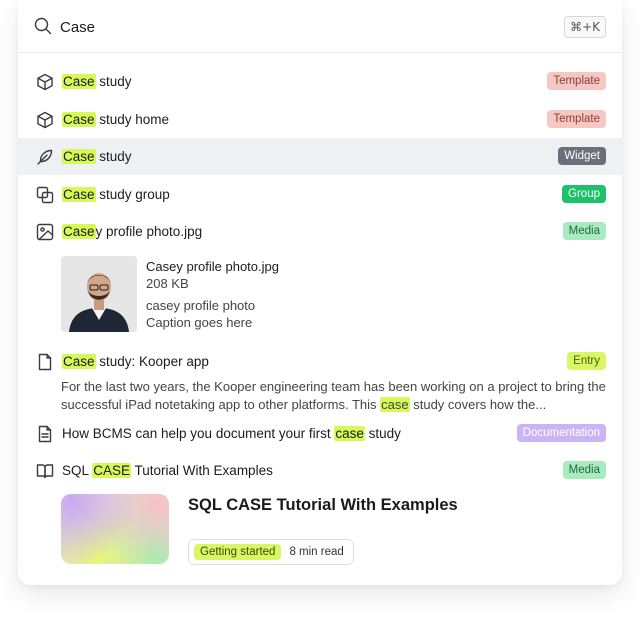 This screenshot has width=640, height=623. I want to click on match-highlight: CASE, so click(112, 470).